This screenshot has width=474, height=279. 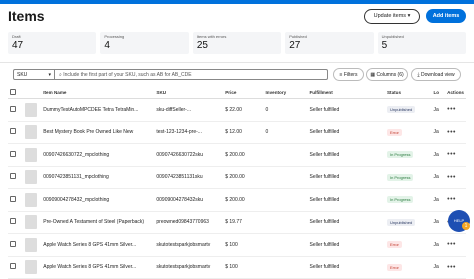 What do you see at coordinates (446, 16) in the screenshot?
I see `add-items-button: Add items` at bounding box center [446, 16].